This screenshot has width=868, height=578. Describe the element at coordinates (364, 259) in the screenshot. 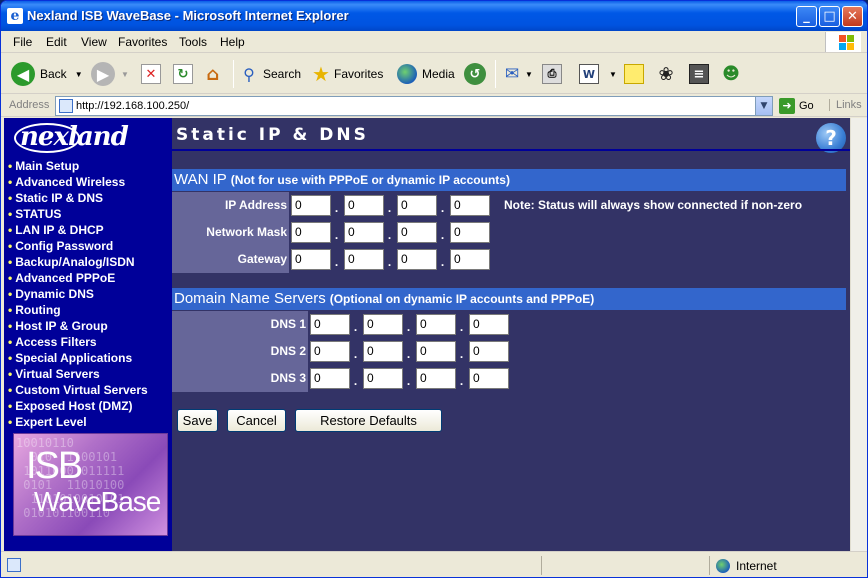

I see `gateway-octet-2: 0` at that location.